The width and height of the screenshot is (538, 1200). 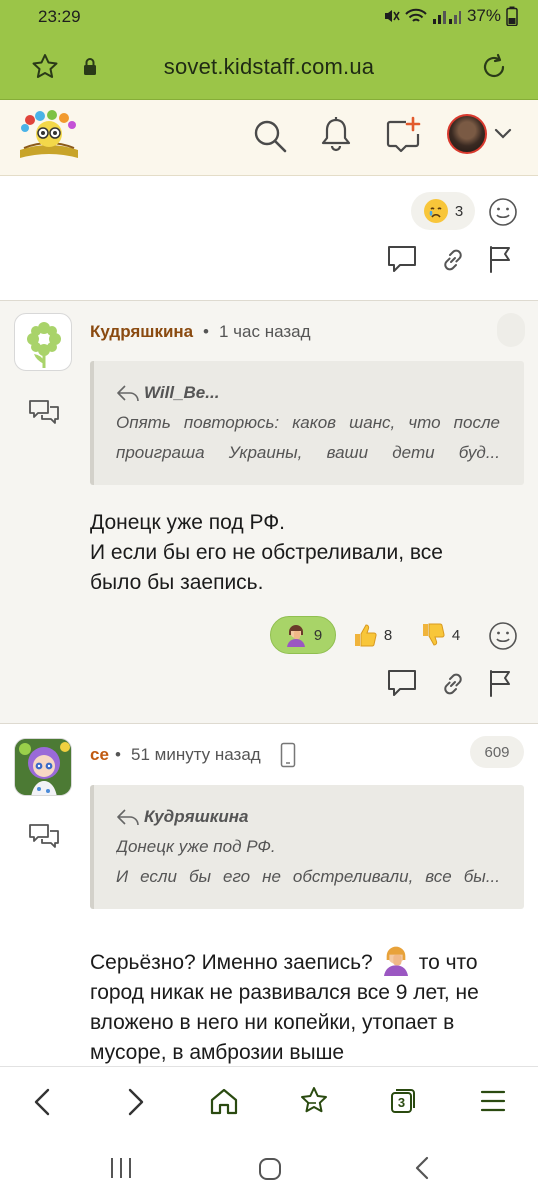 I want to click on back-arrow-icon, so click(x=43, y=1102).